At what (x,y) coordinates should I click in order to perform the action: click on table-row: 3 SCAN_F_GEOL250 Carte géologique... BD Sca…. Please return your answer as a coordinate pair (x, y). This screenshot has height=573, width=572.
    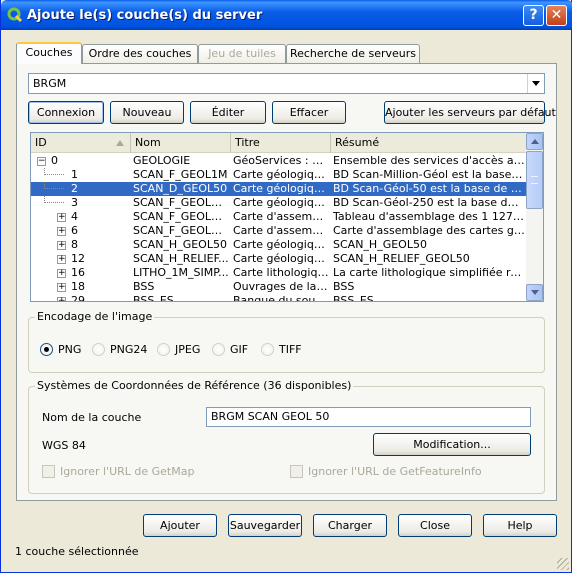
    Looking at the image, I should click on (279, 203).